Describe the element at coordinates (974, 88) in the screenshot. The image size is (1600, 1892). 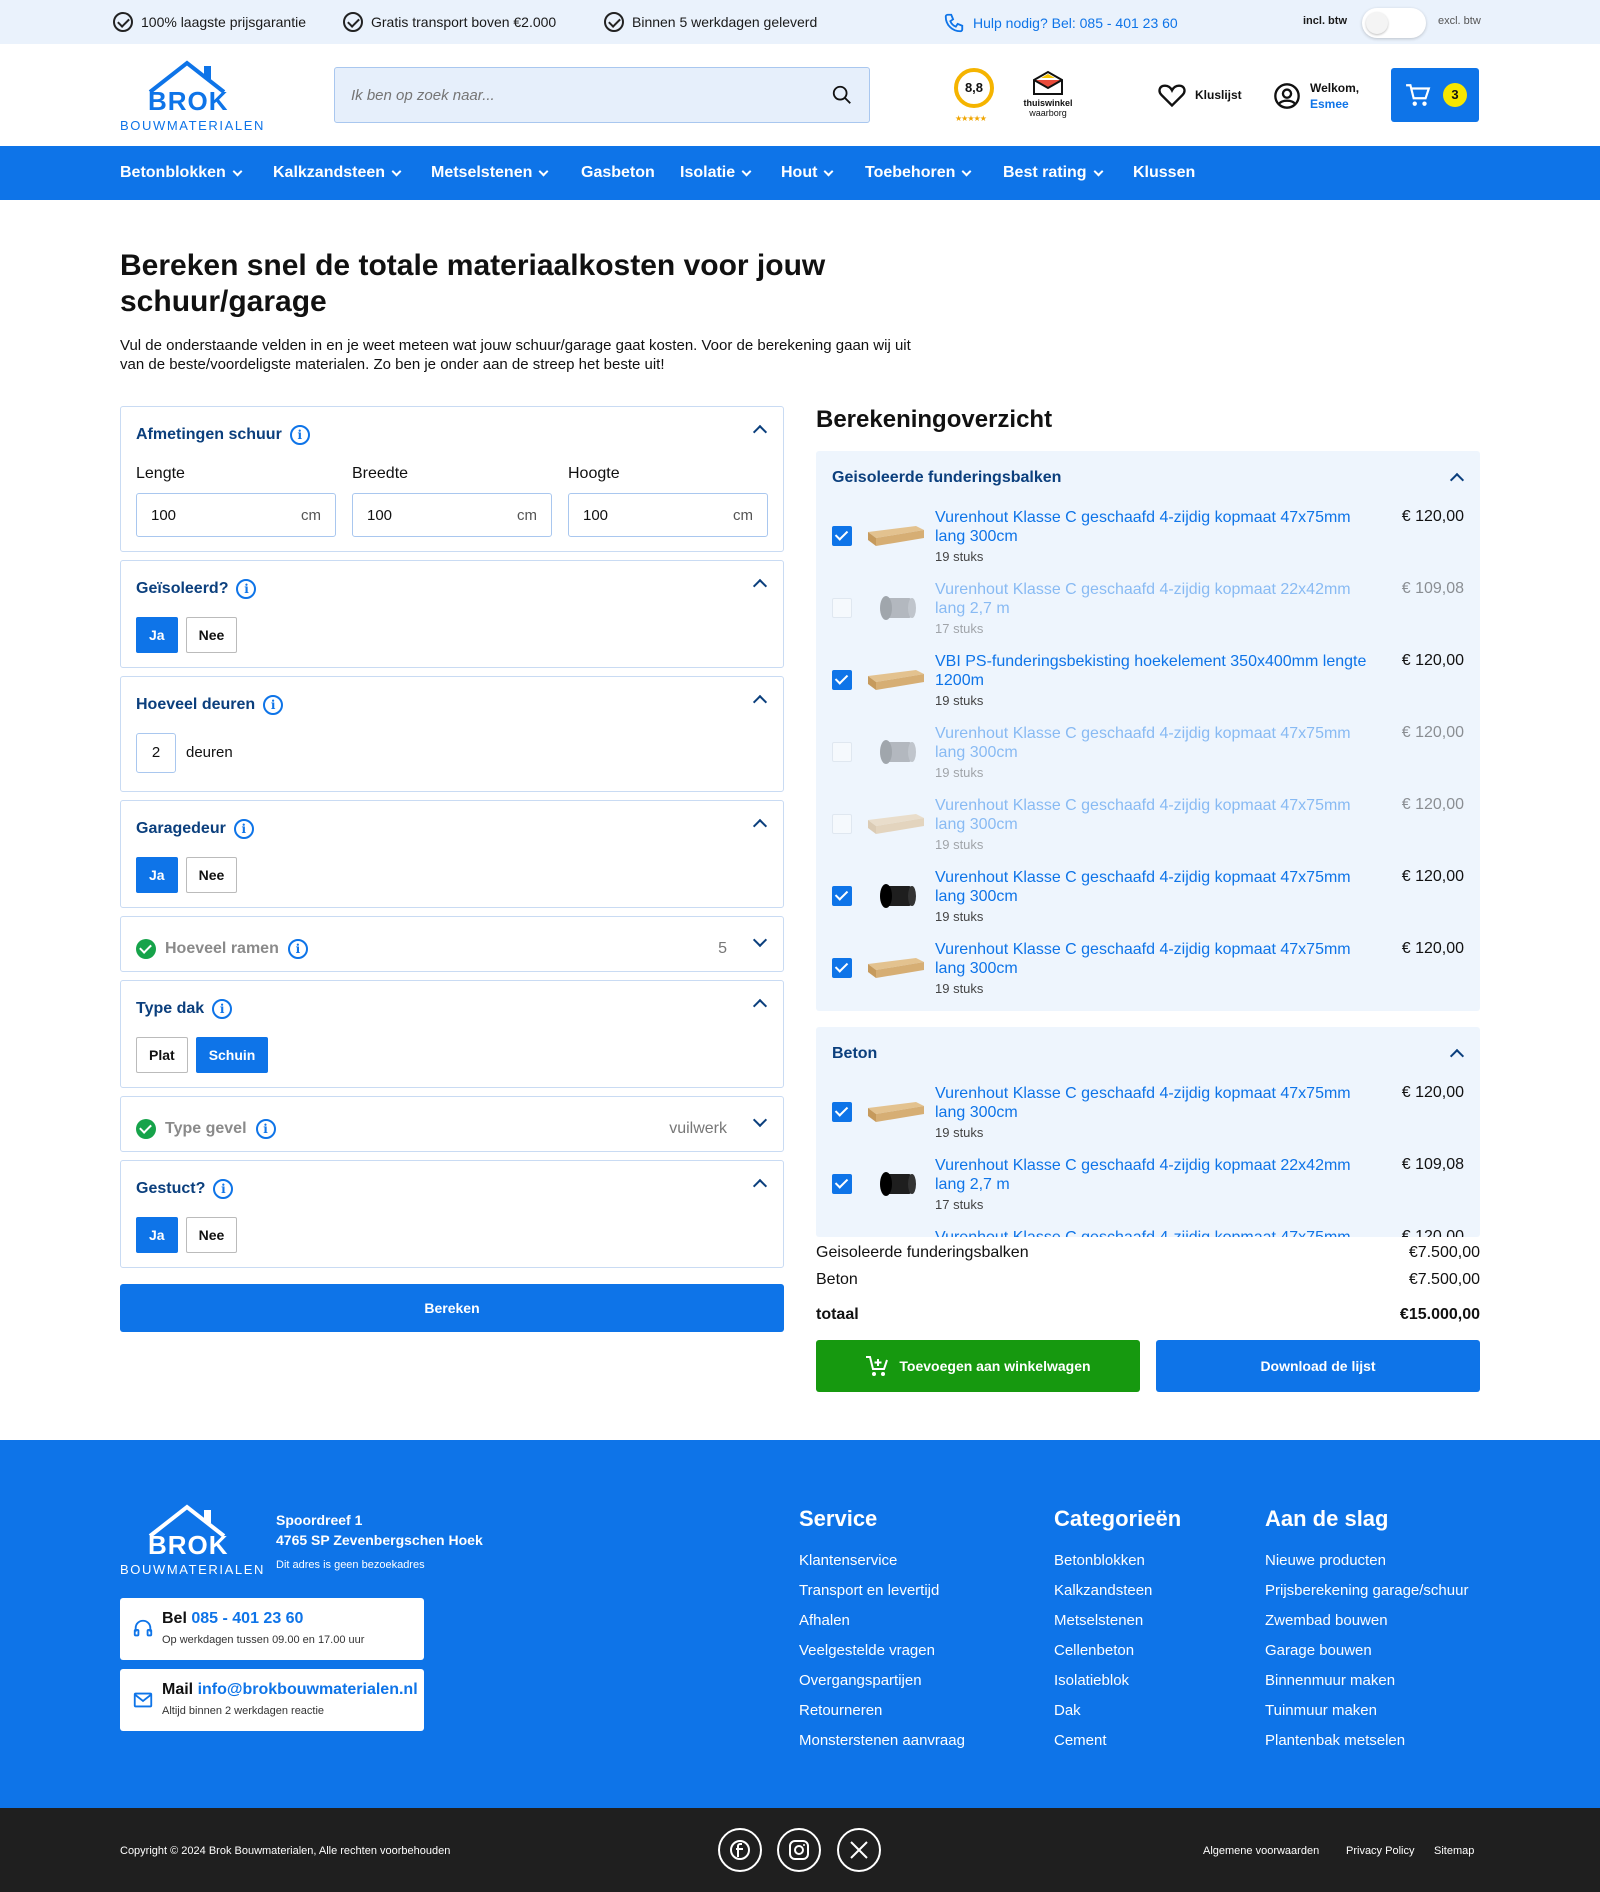
I see `rating-badge: 8,8` at that location.